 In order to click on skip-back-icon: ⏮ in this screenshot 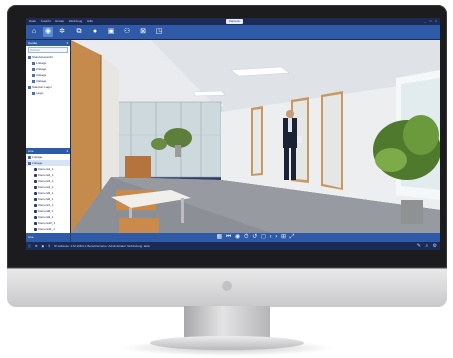, I will do `click(228, 237)`.